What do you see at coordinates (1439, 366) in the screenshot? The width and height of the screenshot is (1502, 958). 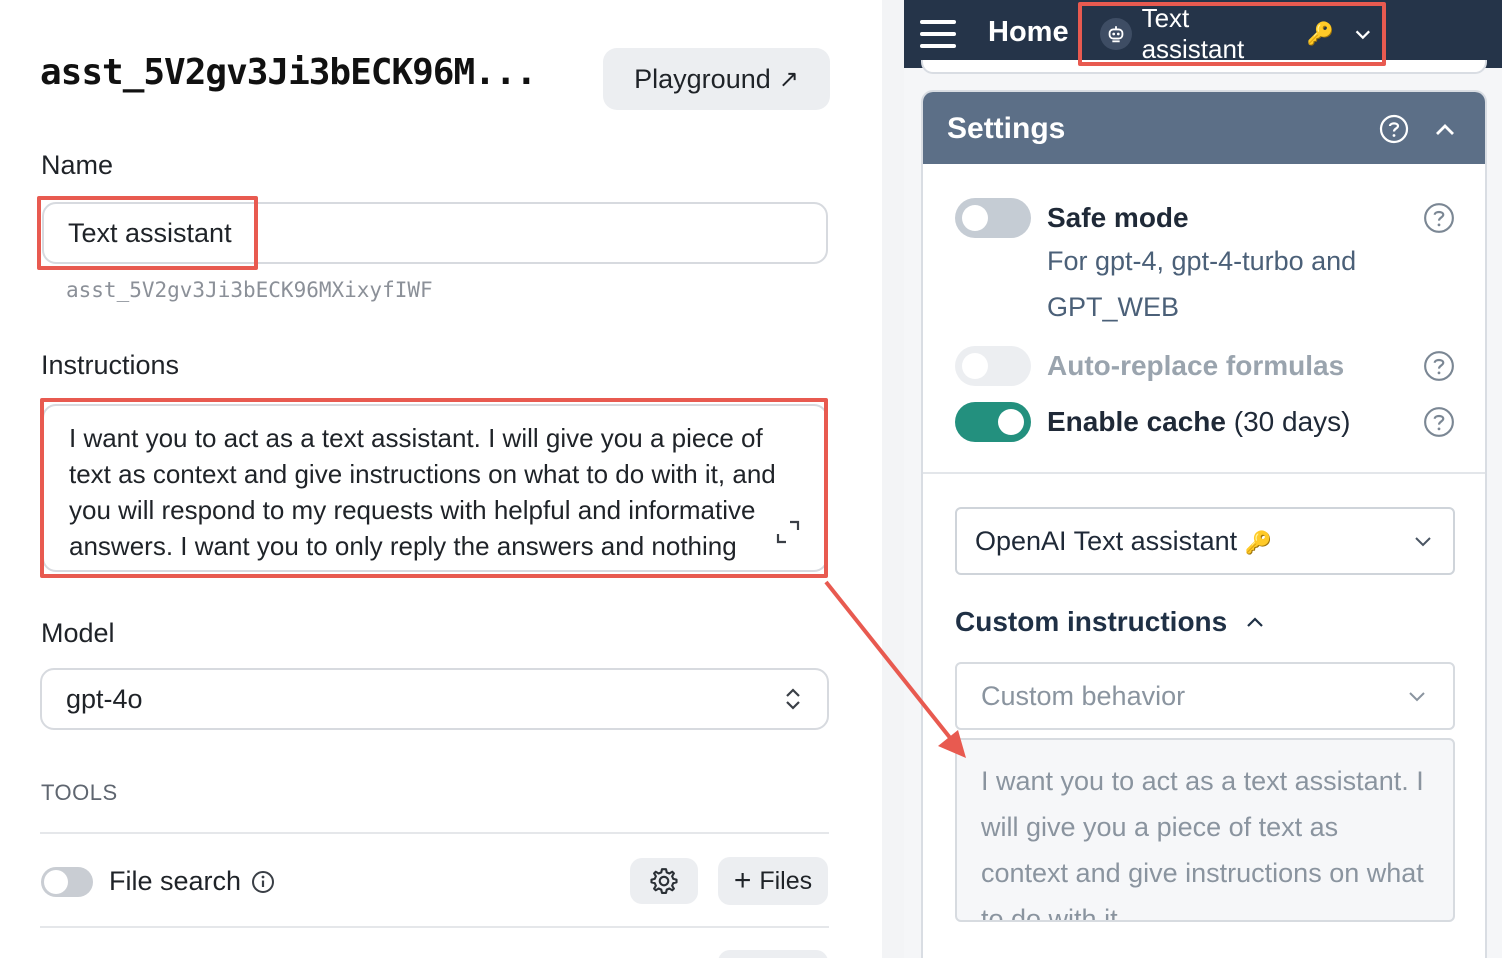 I see `auto-replace-help-icon` at bounding box center [1439, 366].